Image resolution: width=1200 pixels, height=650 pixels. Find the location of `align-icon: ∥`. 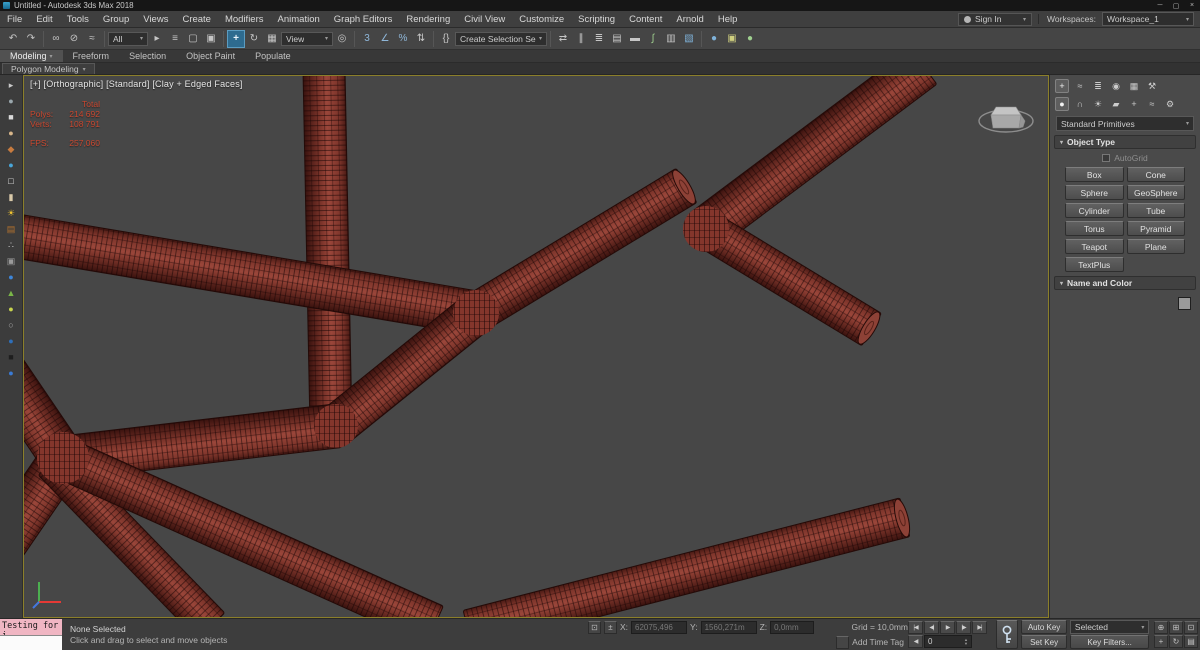

align-icon: ∥ is located at coordinates (581, 39).